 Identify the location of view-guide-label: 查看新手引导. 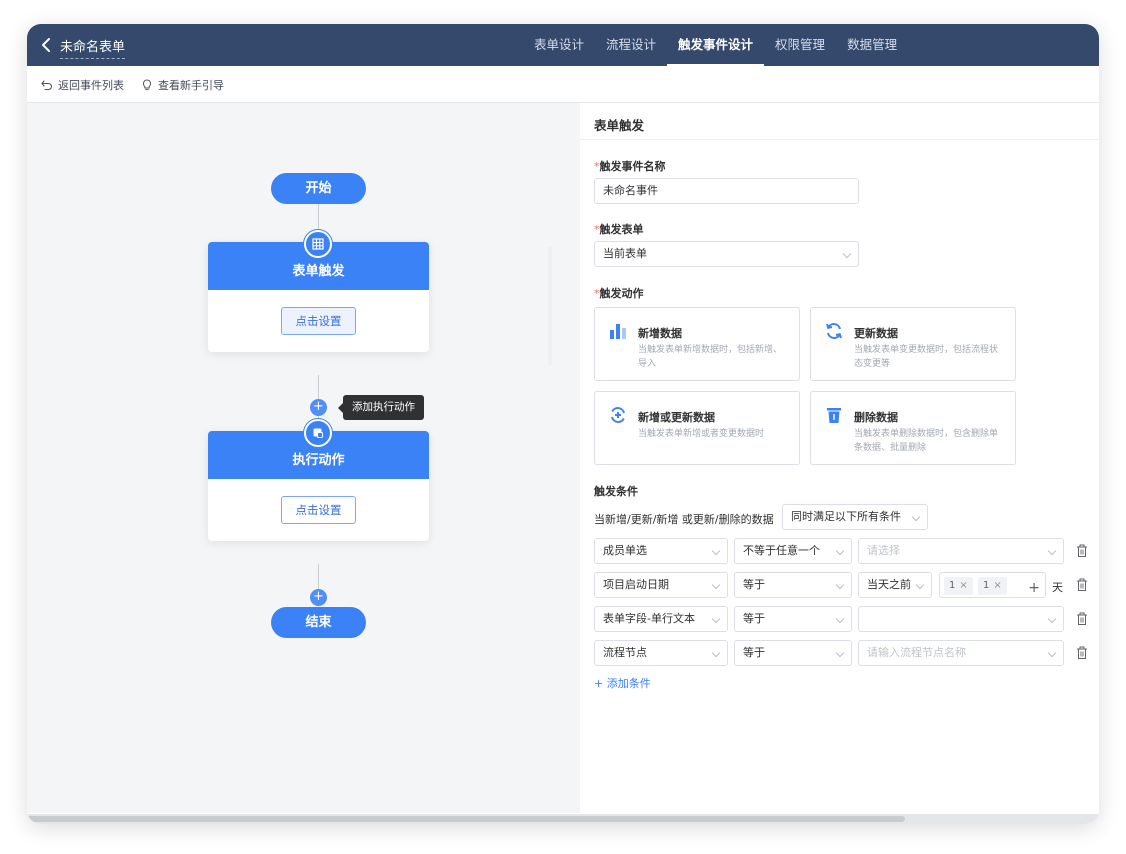
(191, 85).